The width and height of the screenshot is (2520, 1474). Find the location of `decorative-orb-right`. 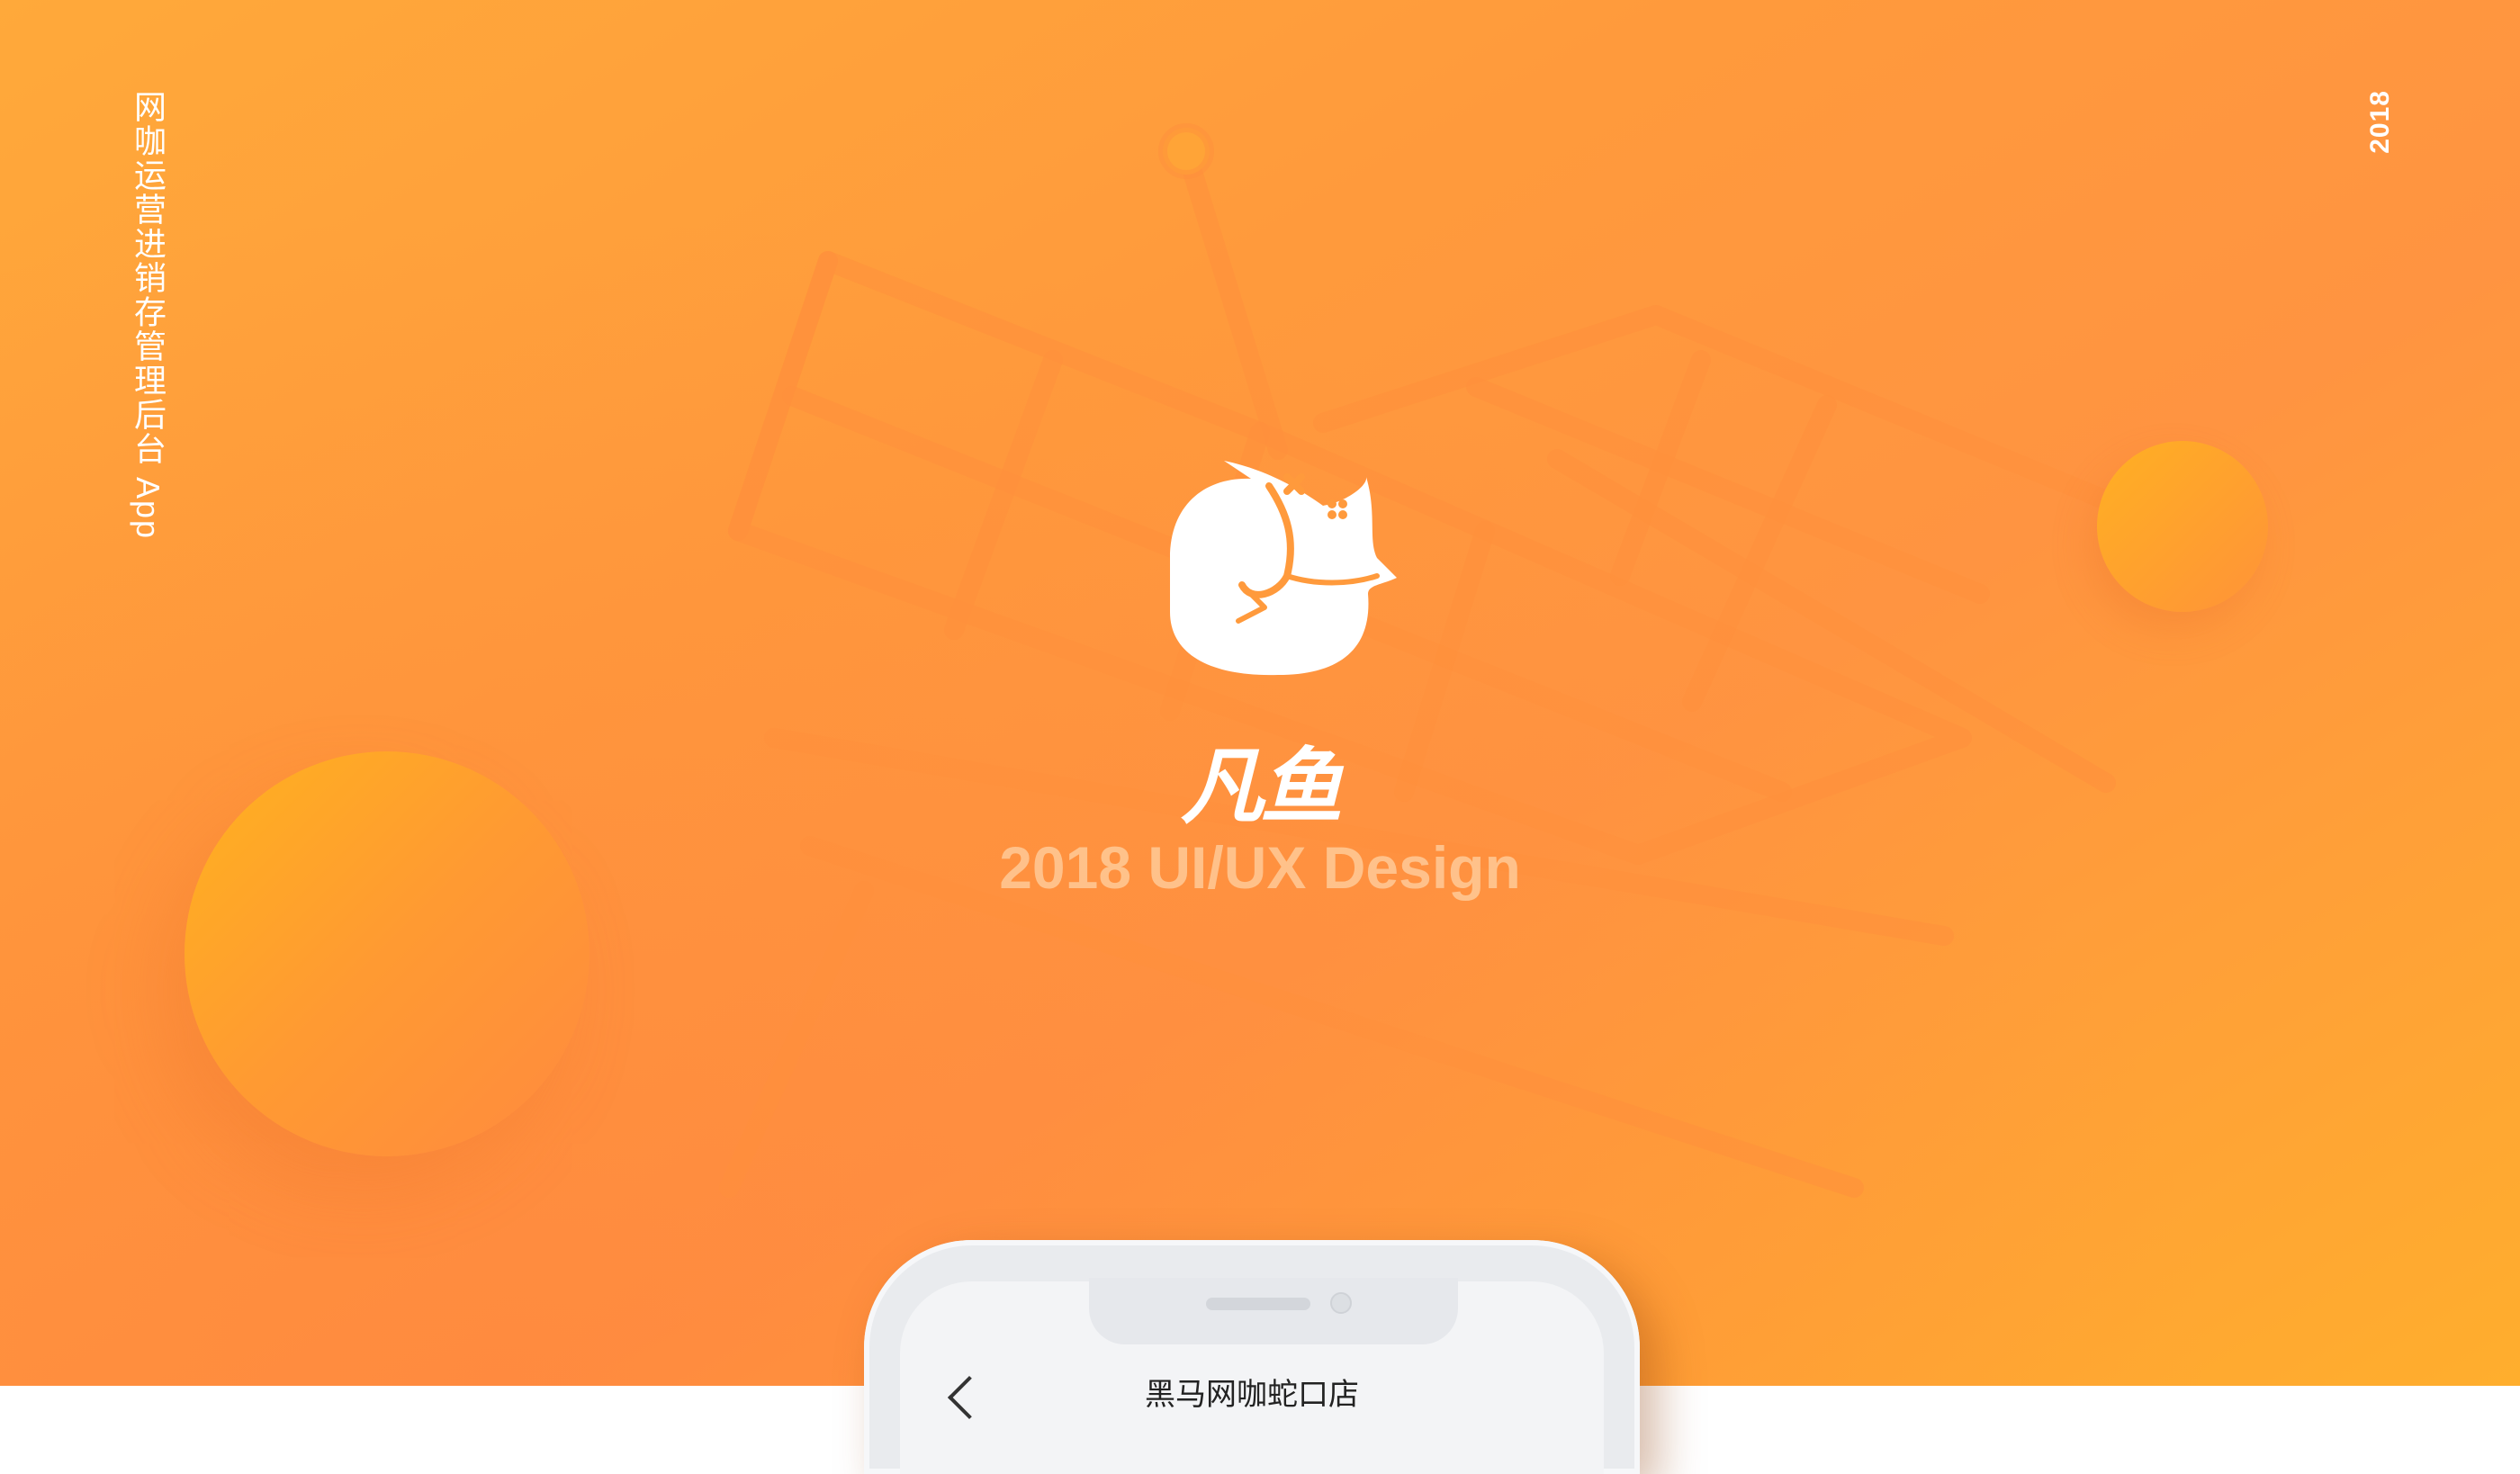

decorative-orb-right is located at coordinates (2182, 526).